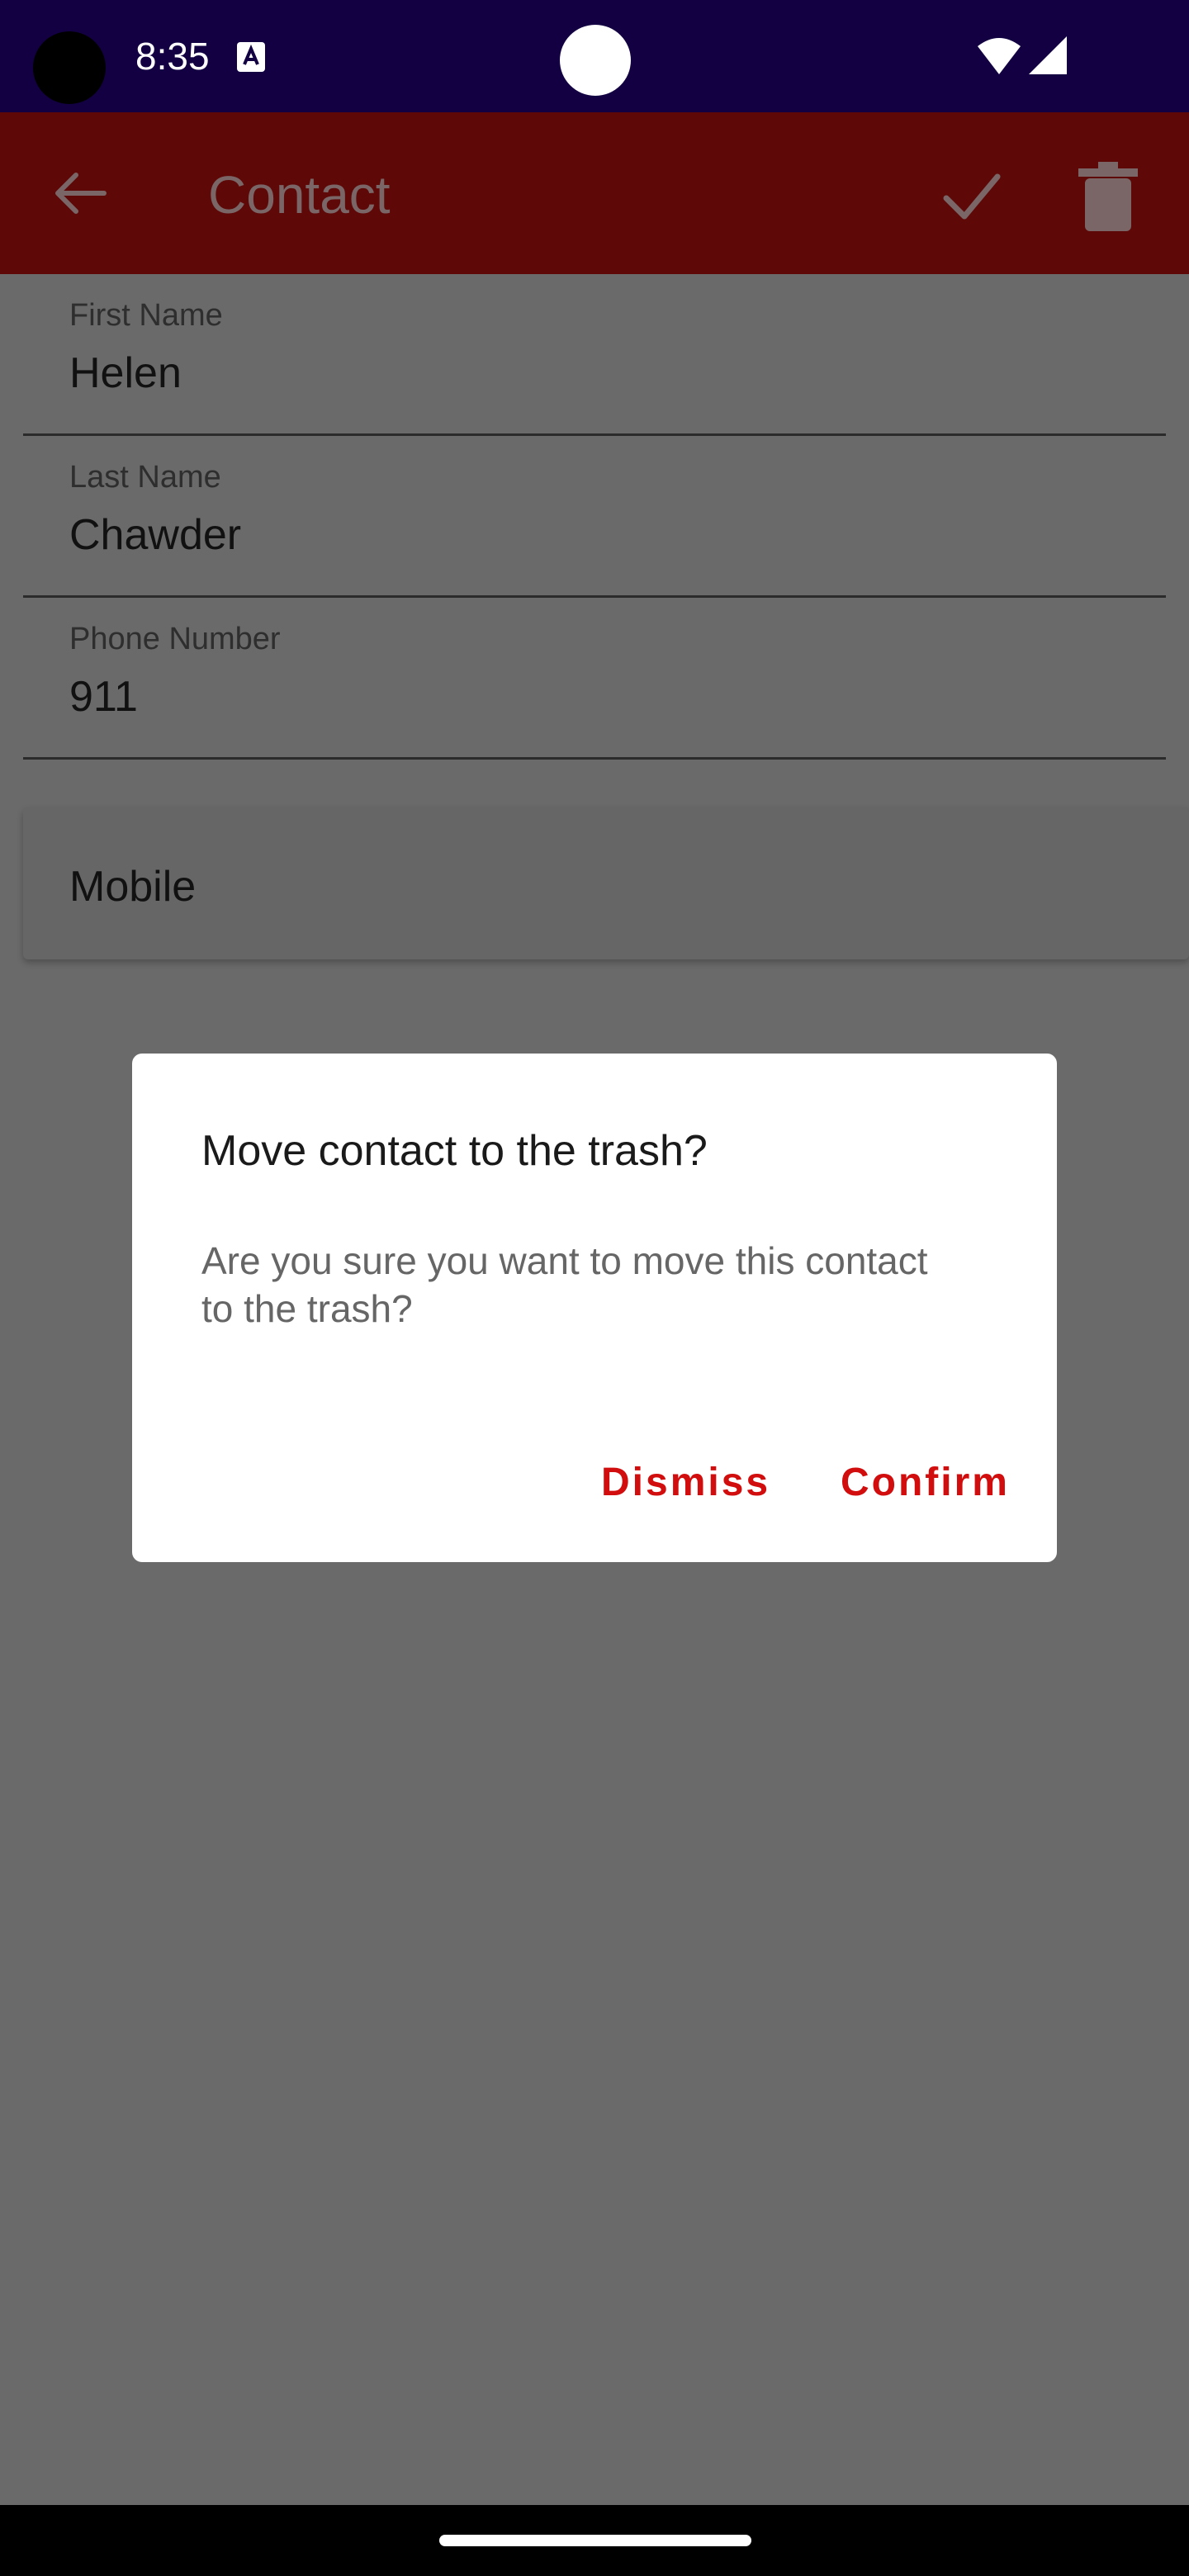 This screenshot has width=1189, height=2576. Describe the element at coordinates (251, 57) in the screenshot. I see `a-icon` at that location.